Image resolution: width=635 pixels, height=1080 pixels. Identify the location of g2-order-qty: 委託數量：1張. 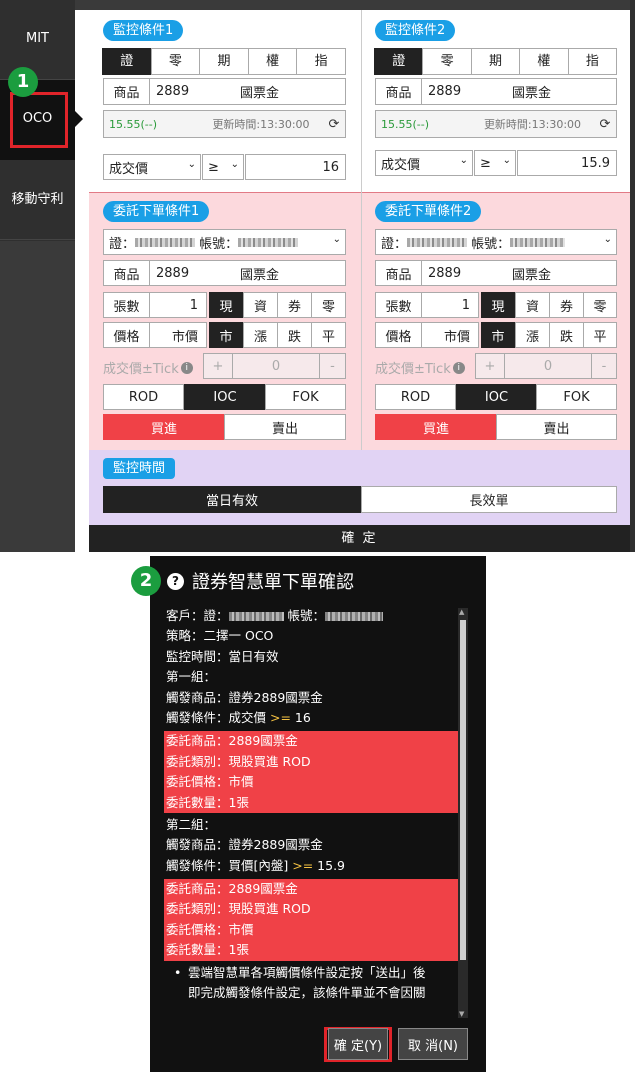
(207, 950).